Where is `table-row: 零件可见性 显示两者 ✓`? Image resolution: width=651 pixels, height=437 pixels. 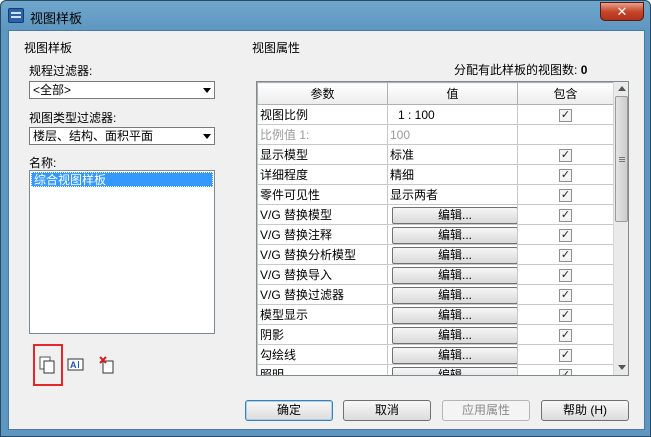 table-row: 零件可见性 显示两者 ✓ is located at coordinates (435, 194).